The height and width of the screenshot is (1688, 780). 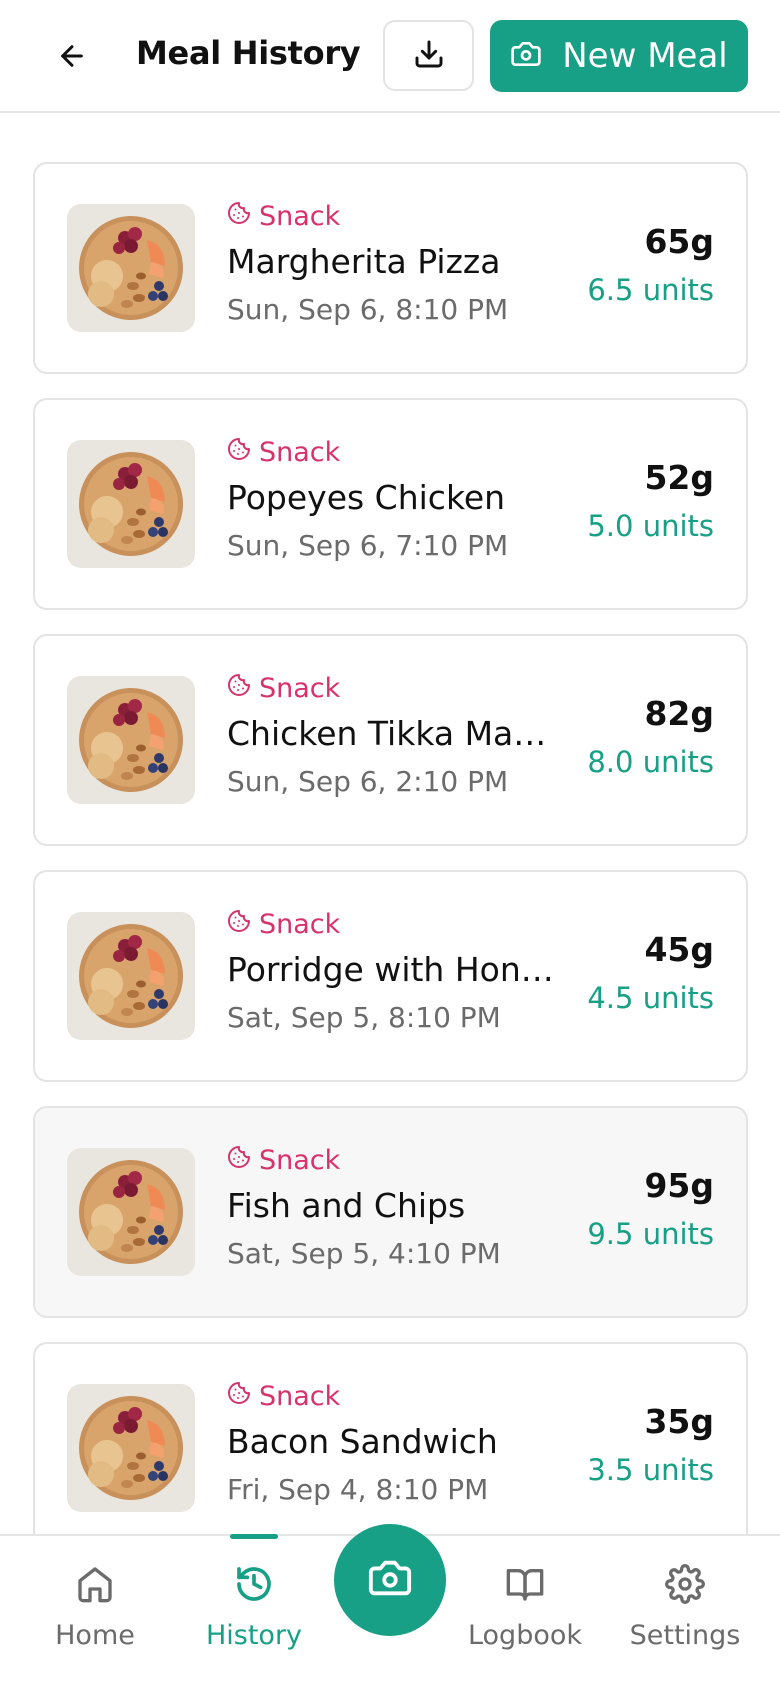 What do you see at coordinates (95, 1586) in the screenshot?
I see `home-icon` at bounding box center [95, 1586].